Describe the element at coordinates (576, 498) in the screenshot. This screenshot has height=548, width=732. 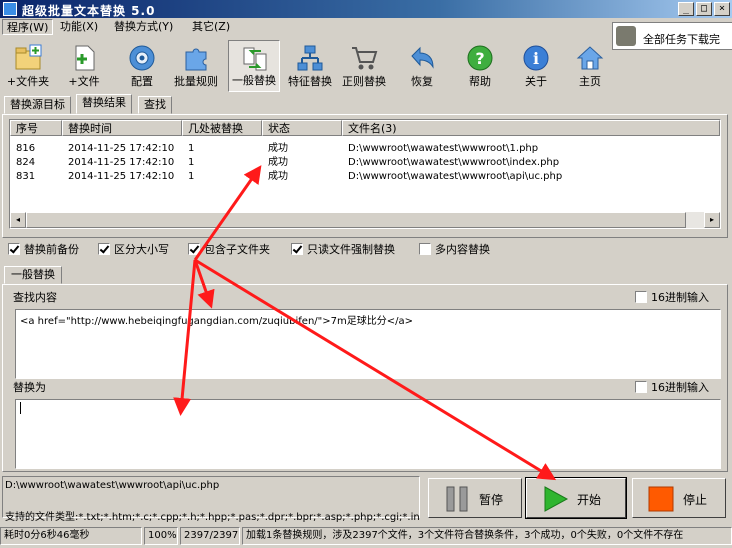
I see `start-button: 开始` at that location.